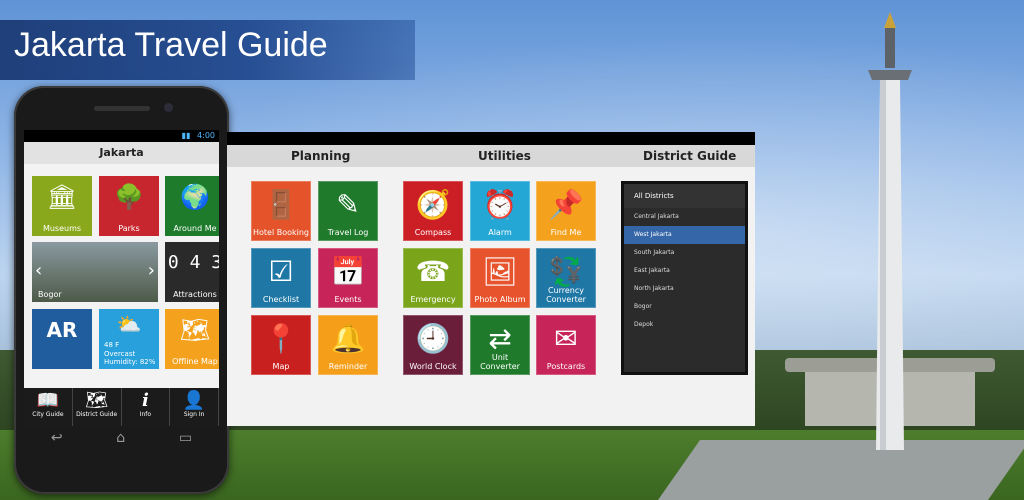 Image resolution: width=1024 pixels, height=500 pixels. I want to click on weather-icon: ⛅, so click(129, 324).